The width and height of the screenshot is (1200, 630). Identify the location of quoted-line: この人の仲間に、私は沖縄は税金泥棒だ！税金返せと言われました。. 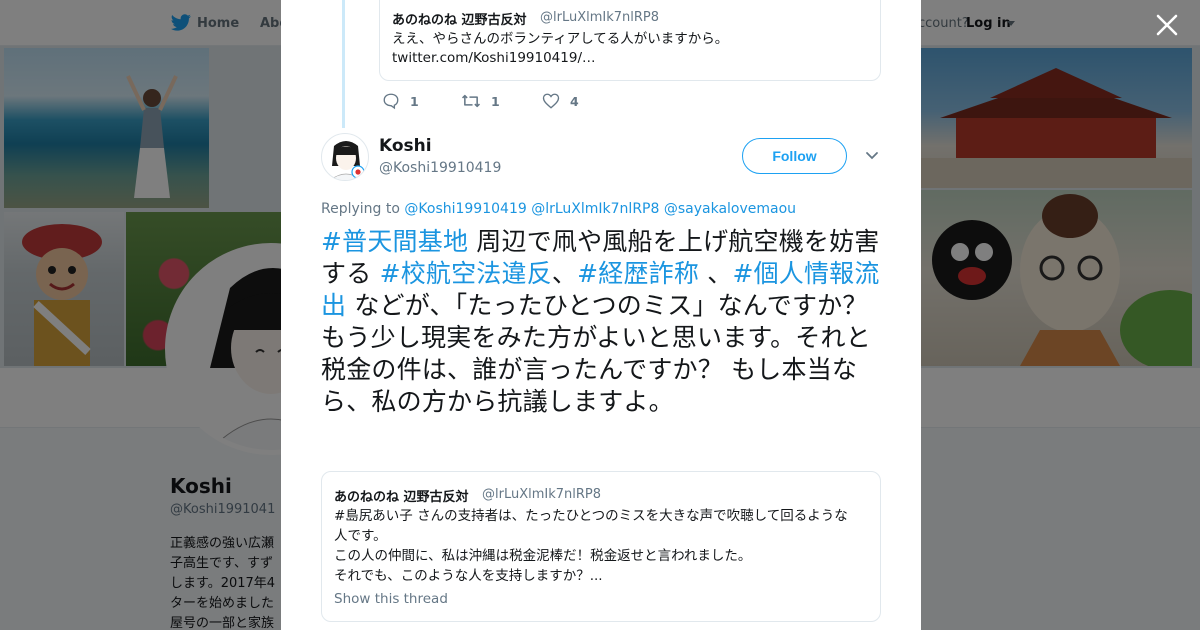
(543, 556).